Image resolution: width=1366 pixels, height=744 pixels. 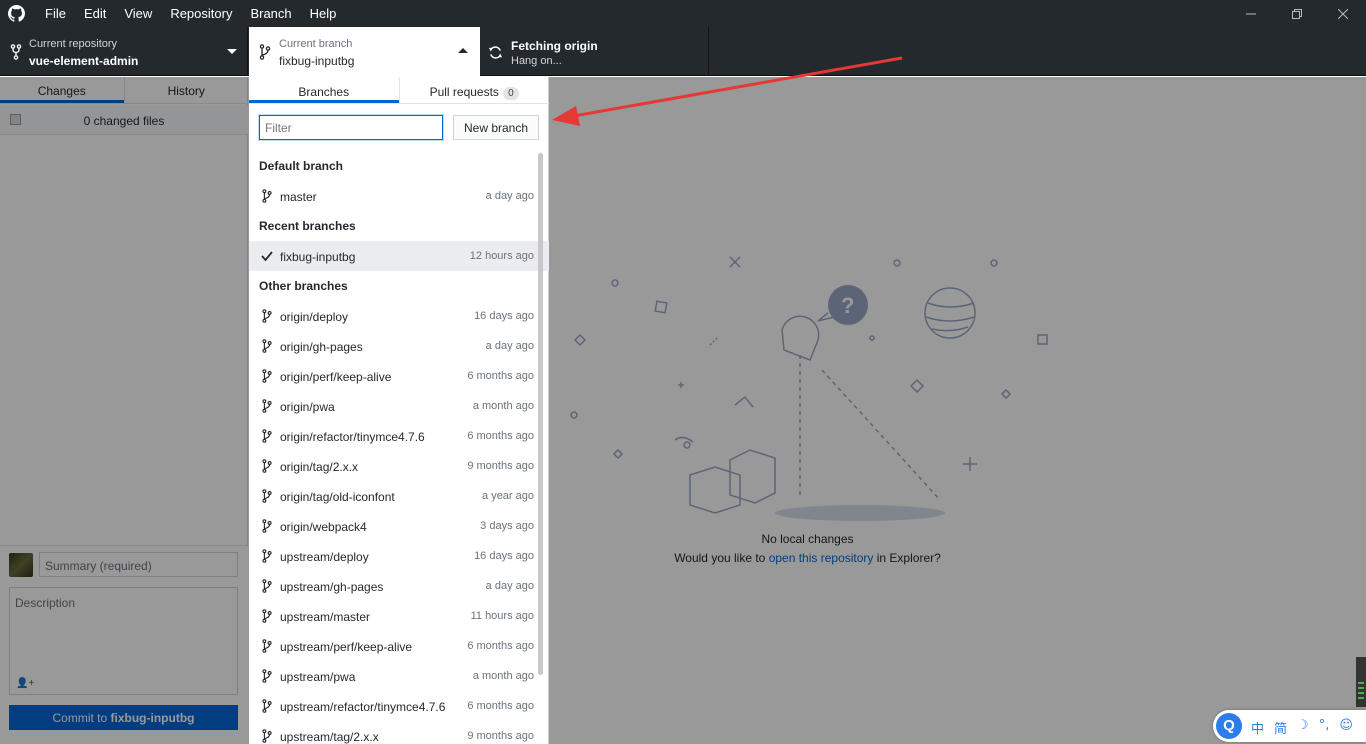 What do you see at coordinates (317, 61) in the screenshot?
I see `branch-name: fixbug-inputbg` at bounding box center [317, 61].